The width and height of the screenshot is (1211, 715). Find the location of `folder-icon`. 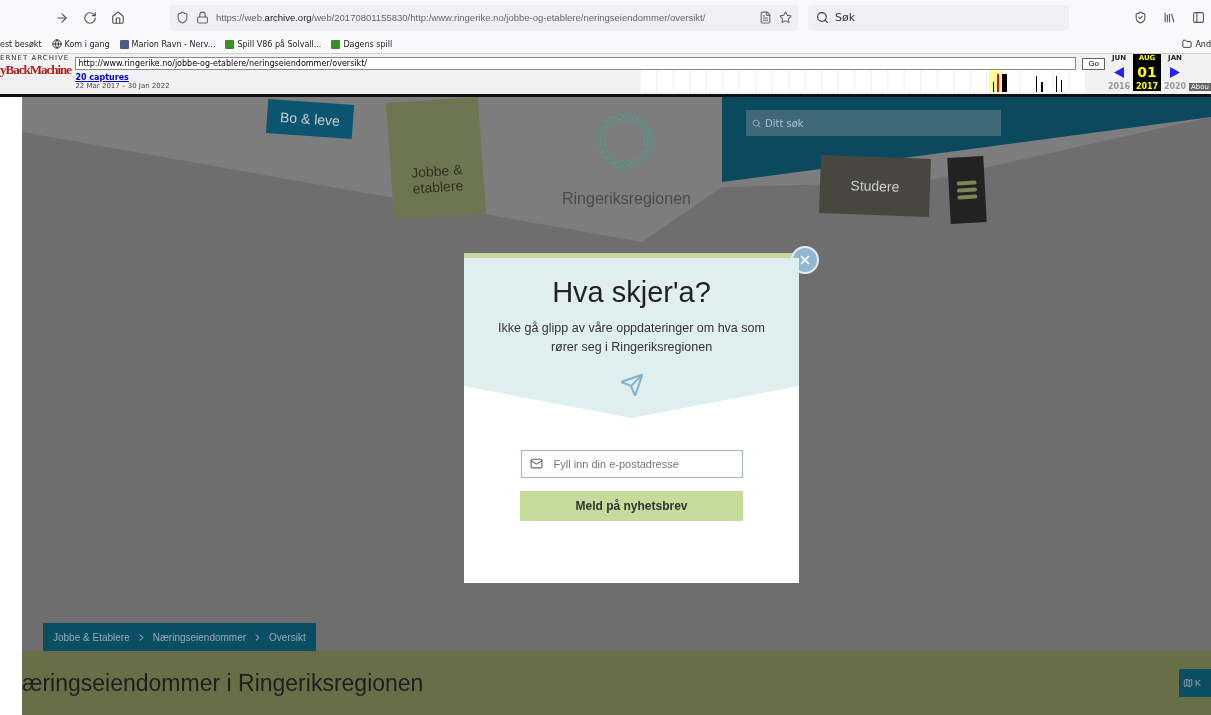

folder-icon is located at coordinates (1187, 44).